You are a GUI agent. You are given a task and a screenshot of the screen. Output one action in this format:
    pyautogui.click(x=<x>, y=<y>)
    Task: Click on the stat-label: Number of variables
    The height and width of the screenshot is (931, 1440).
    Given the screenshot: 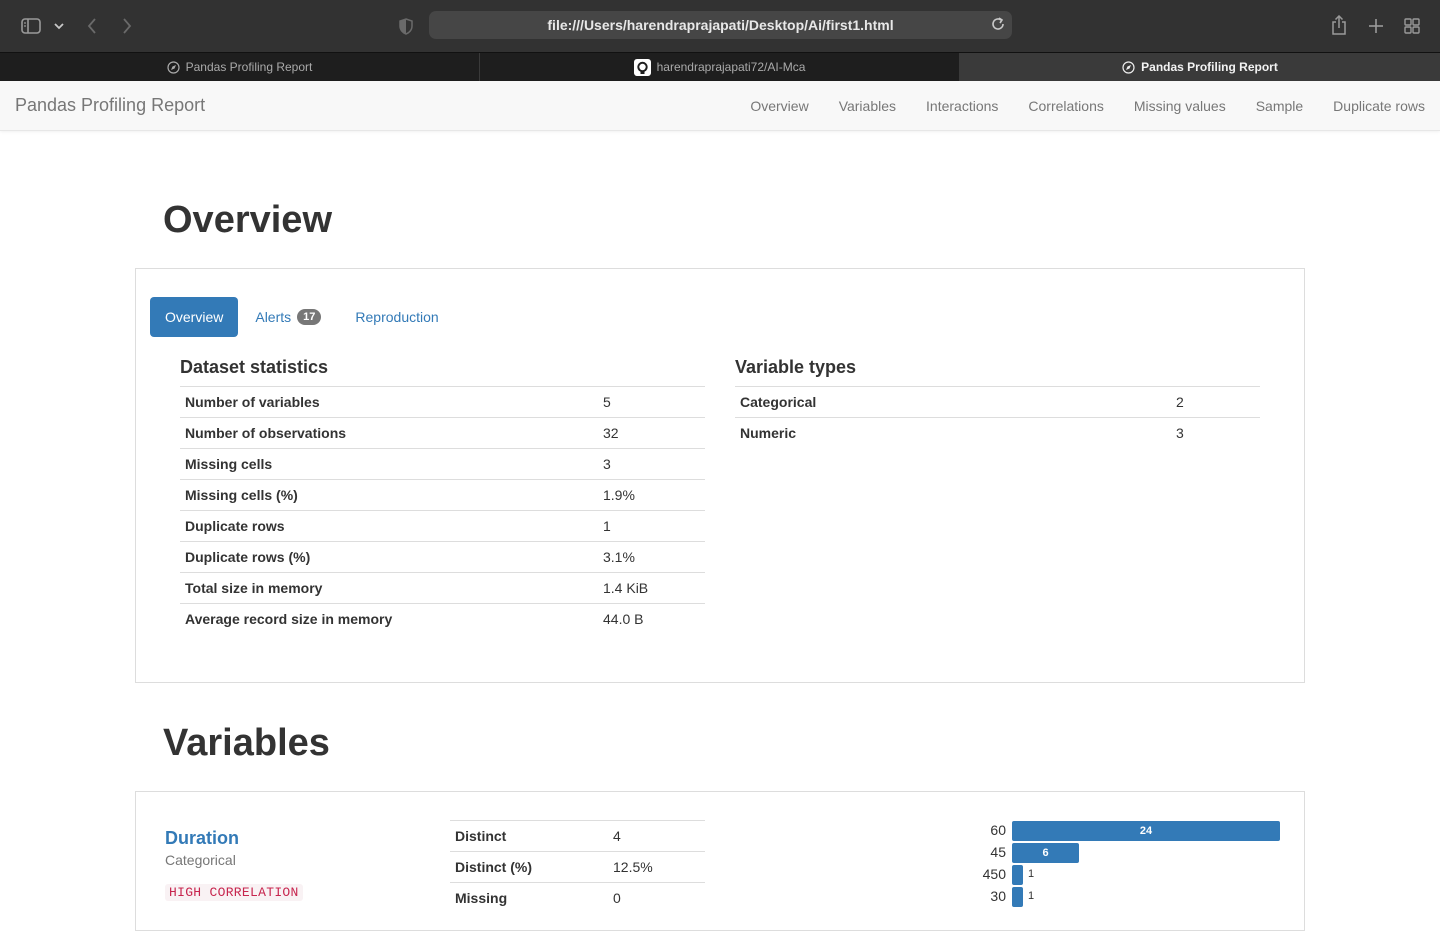 What is the action you would take?
    pyautogui.click(x=389, y=402)
    